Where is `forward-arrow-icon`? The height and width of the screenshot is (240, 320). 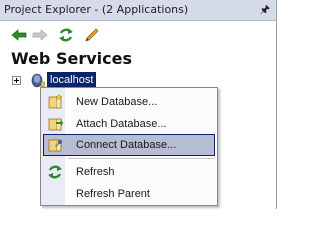
forward-arrow-icon is located at coordinates (40, 35).